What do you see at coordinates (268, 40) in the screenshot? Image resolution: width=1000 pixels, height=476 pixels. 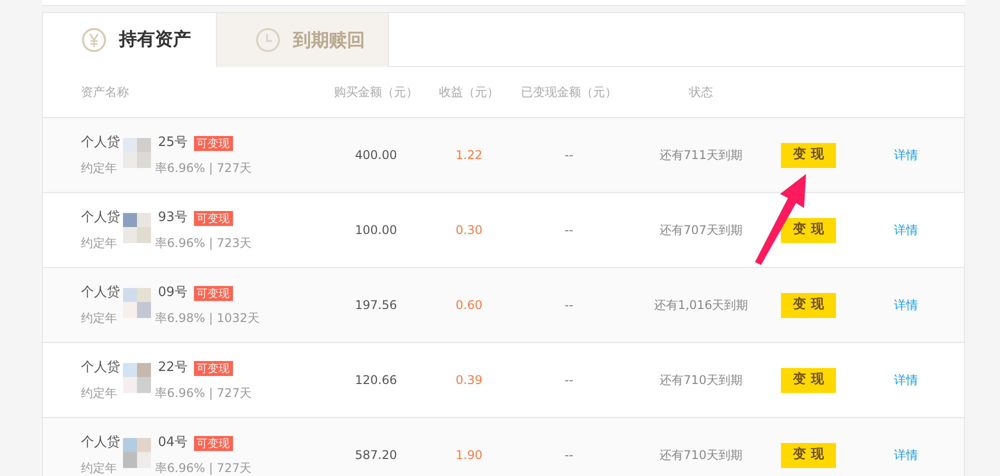 I see `clock-icon` at bounding box center [268, 40].